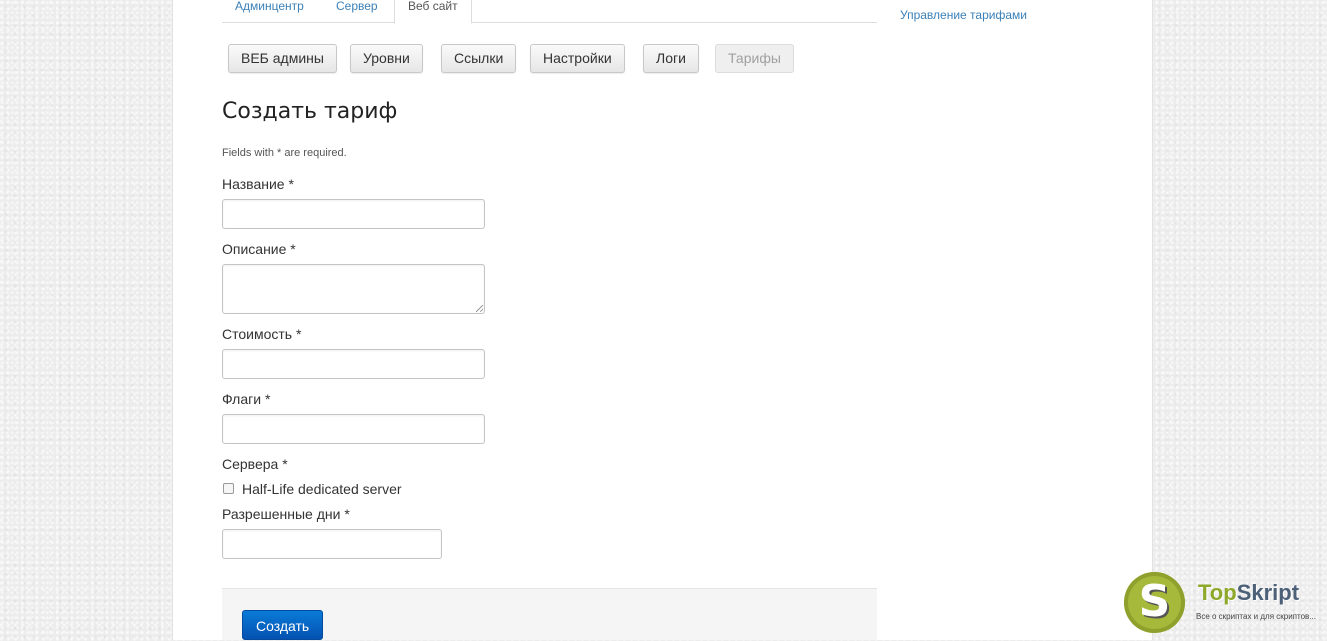 The height and width of the screenshot is (641, 1327). What do you see at coordinates (386, 58) in the screenshot?
I see `levels-button: Уровни` at bounding box center [386, 58].